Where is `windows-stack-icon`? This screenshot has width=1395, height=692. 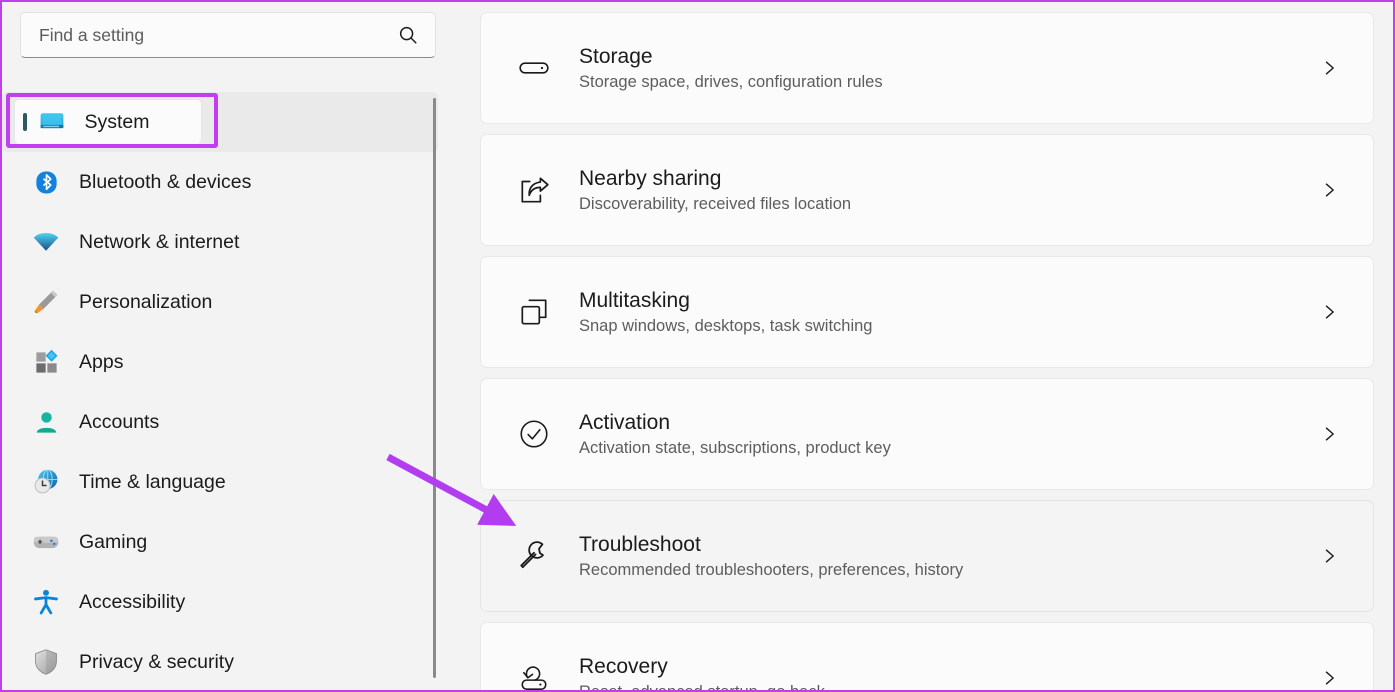 windows-stack-icon is located at coordinates (534, 312).